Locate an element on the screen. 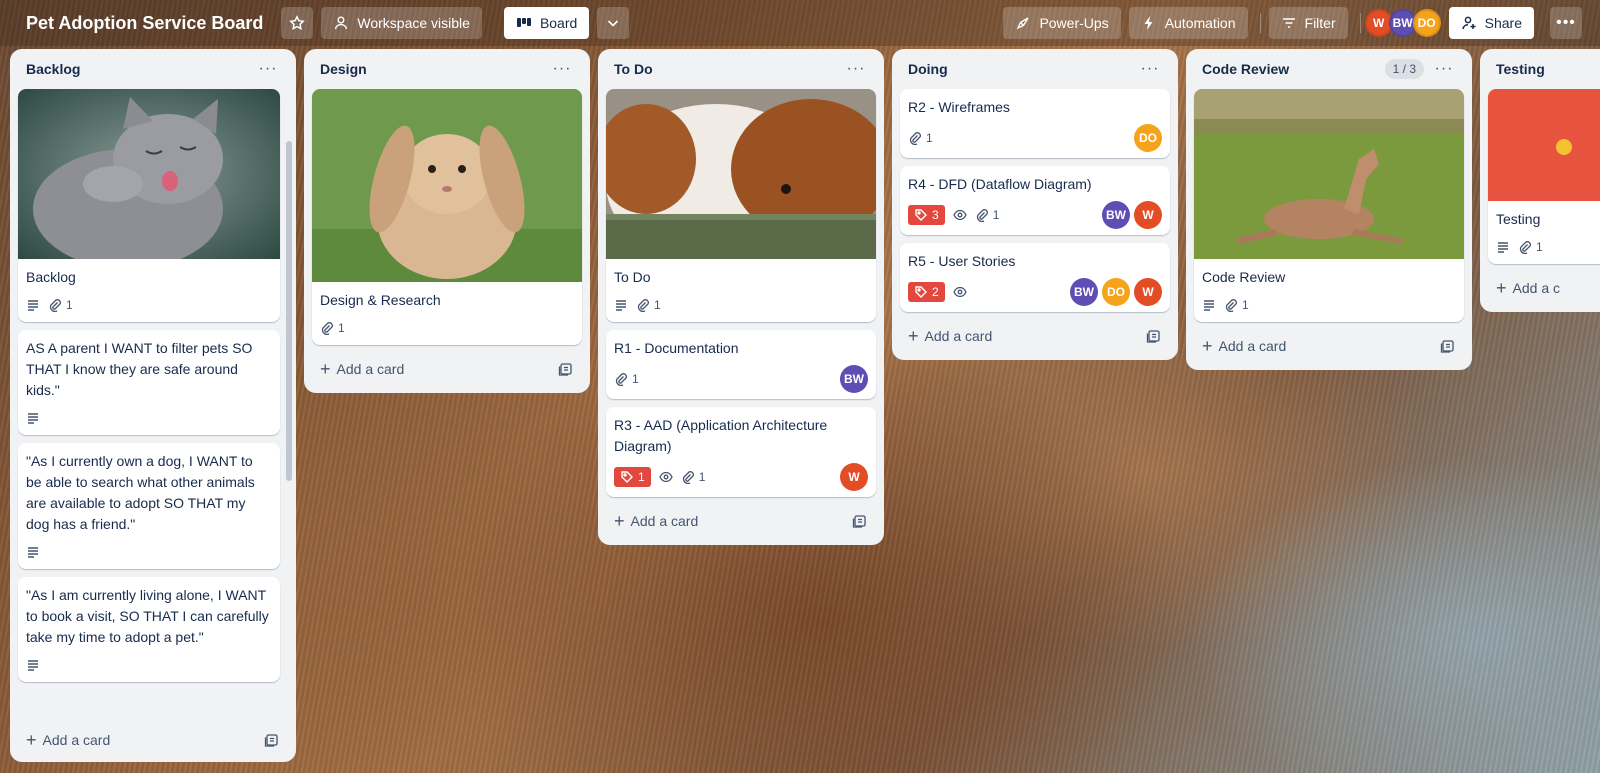  view-switcher-button is located at coordinates (613, 23).